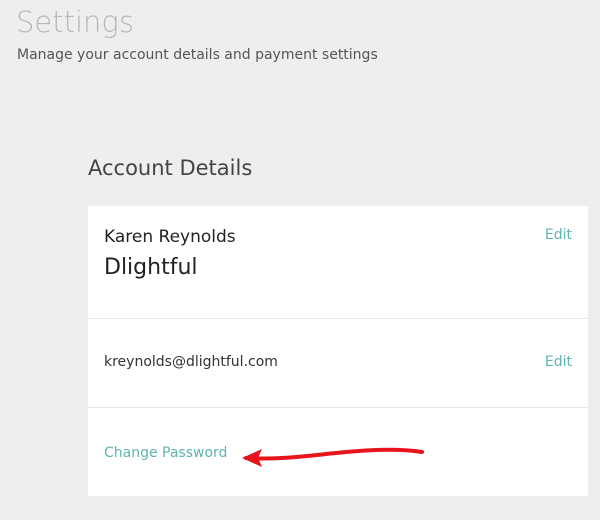 Image resolution: width=600 pixels, height=520 pixels. I want to click on account-details-heading: Account Details, so click(170, 168).